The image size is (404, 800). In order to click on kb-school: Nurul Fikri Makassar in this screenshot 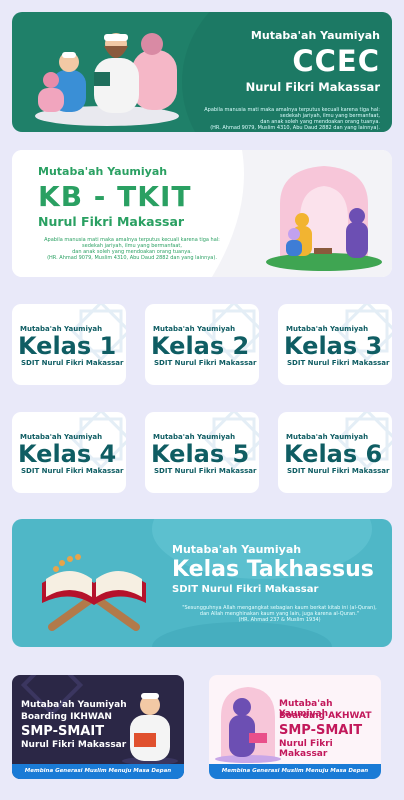, I will do `click(111, 221)`.